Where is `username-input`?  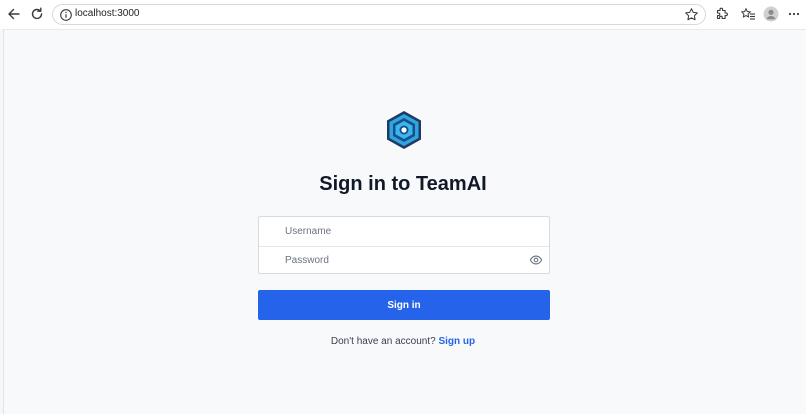 username-input is located at coordinates (404, 231).